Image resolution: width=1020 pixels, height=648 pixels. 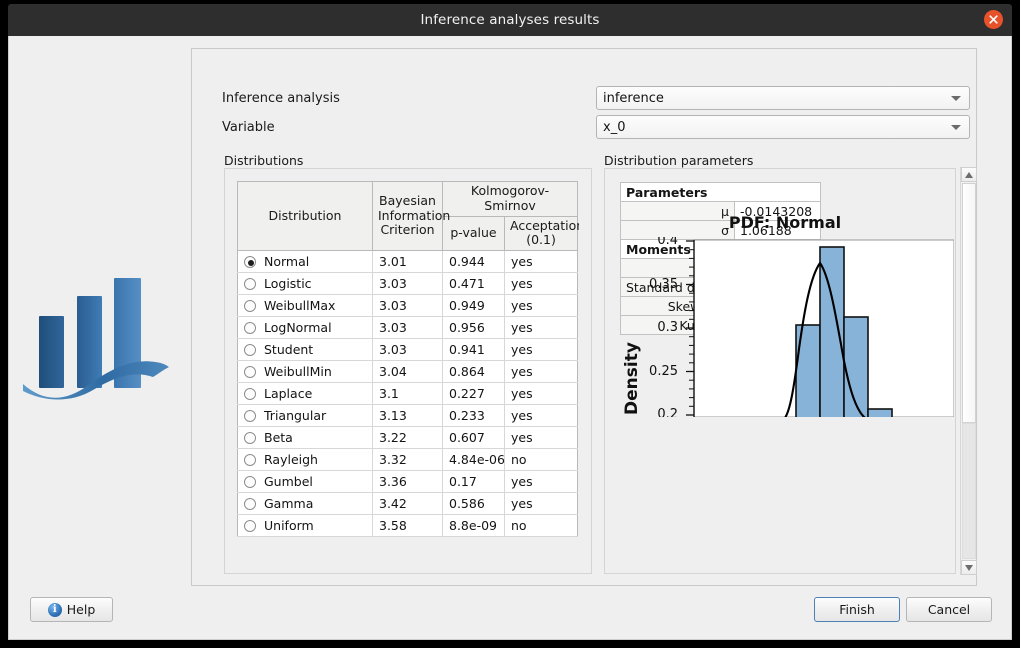 I want to click on help-button-label: Help, so click(x=81, y=609).